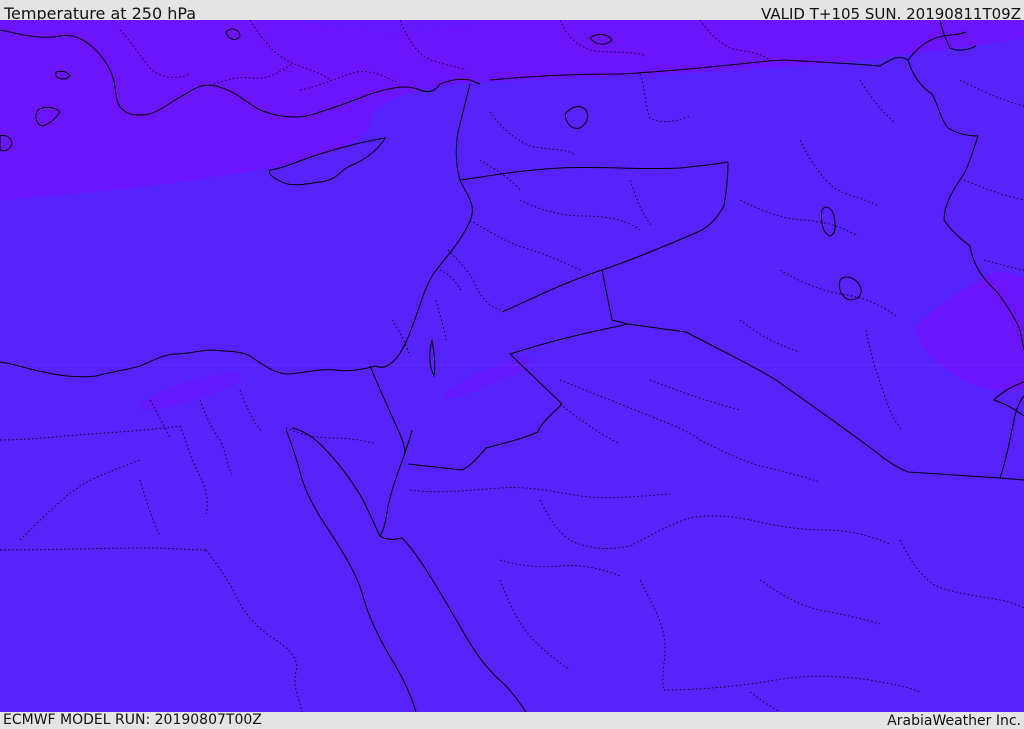  What do you see at coordinates (132, 720) in the screenshot?
I see `model-run-label: ECMWF MODEL RUN: 20190807T00Z` at bounding box center [132, 720].